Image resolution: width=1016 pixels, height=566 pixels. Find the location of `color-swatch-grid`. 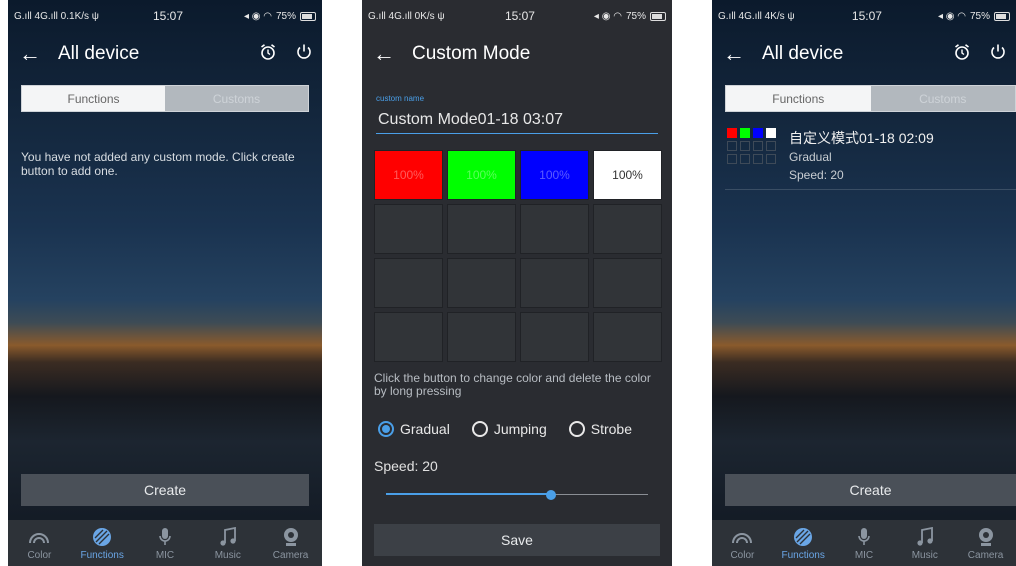

color-swatch-grid is located at coordinates (751, 146).